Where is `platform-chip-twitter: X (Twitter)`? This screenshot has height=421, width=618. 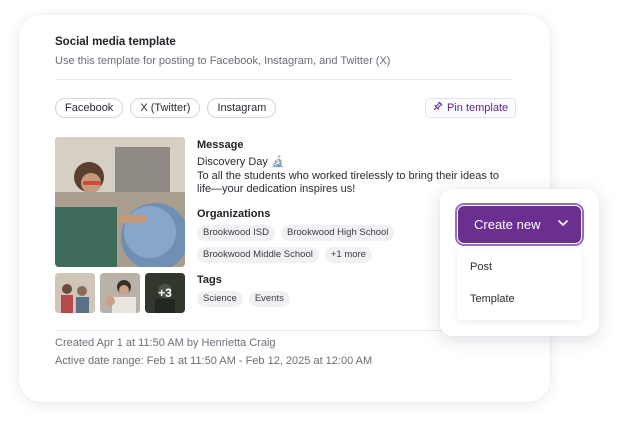 platform-chip-twitter: X (Twitter) is located at coordinates (165, 108).